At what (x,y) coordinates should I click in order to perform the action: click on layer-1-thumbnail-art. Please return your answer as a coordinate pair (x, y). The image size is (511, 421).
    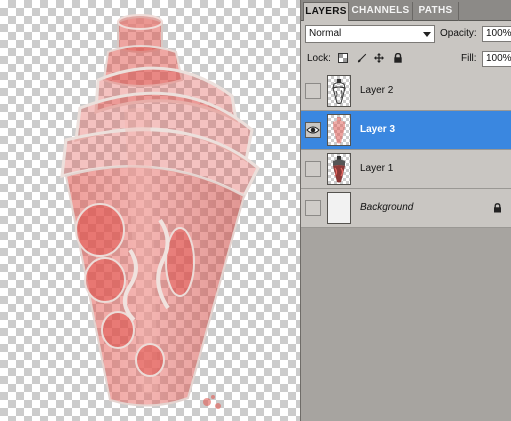
    Looking at the image, I should click on (339, 169).